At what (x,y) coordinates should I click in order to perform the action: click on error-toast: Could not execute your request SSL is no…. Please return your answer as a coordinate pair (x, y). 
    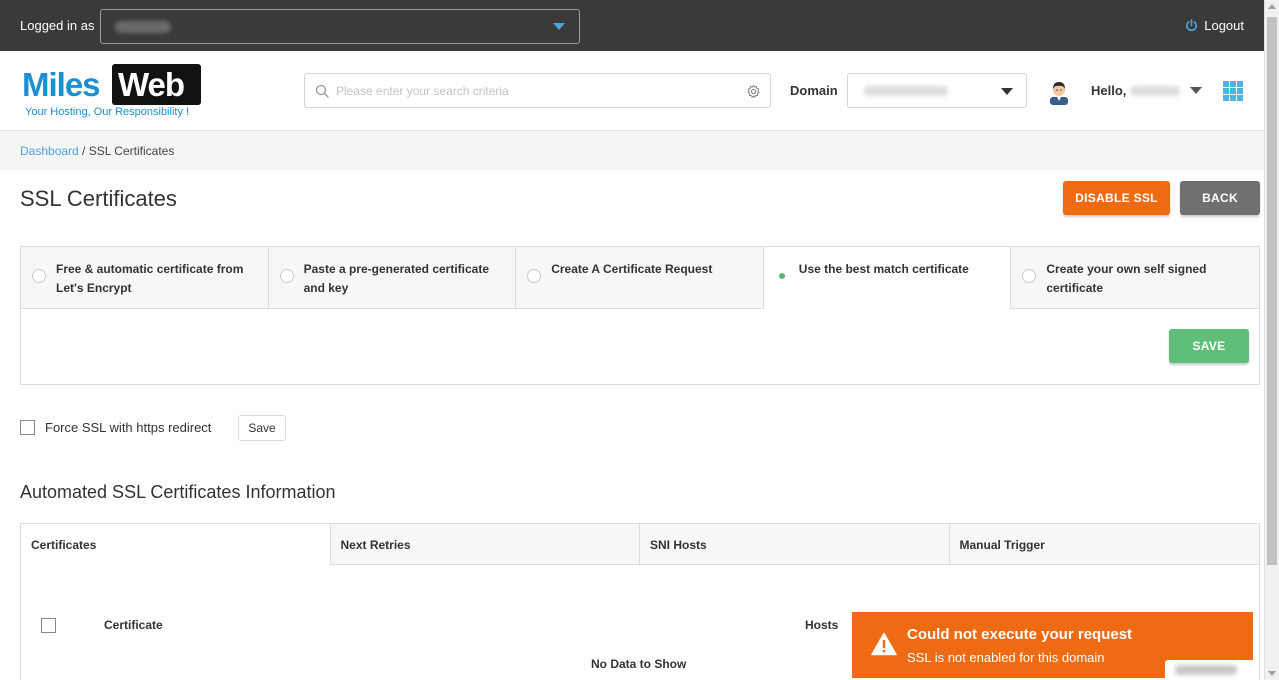
    Looking at the image, I should click on (1052, 645).